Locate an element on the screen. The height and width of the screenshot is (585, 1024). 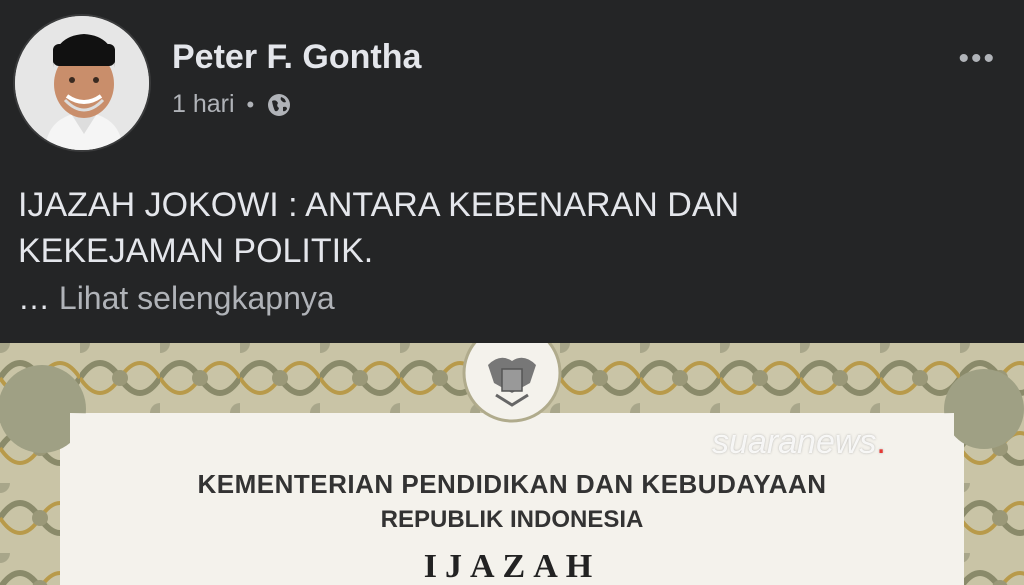
more-options-icon: ••• is located at coordinates (977, 59).